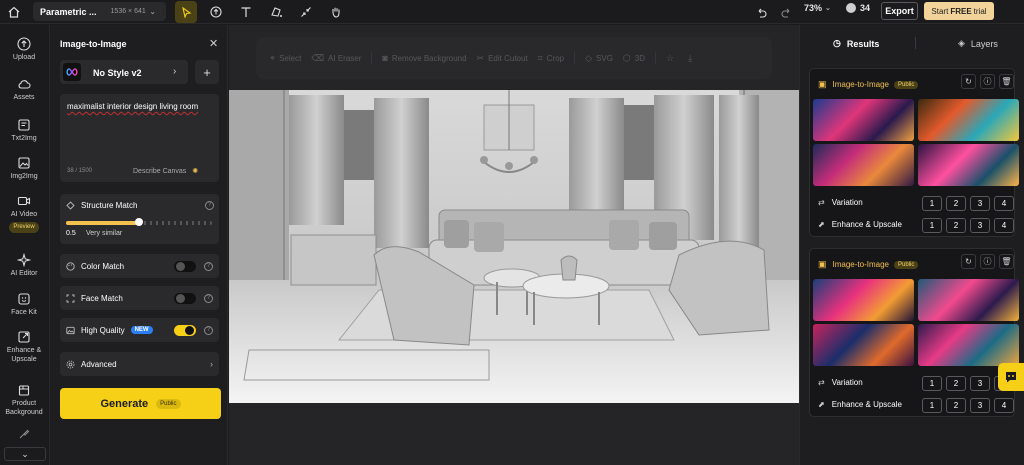 This screenshot has height=465, width=1024. What do you see at coordinates (276, 12) in the screenshot?
I see `shape-tool` at bounding box center [276, 12].